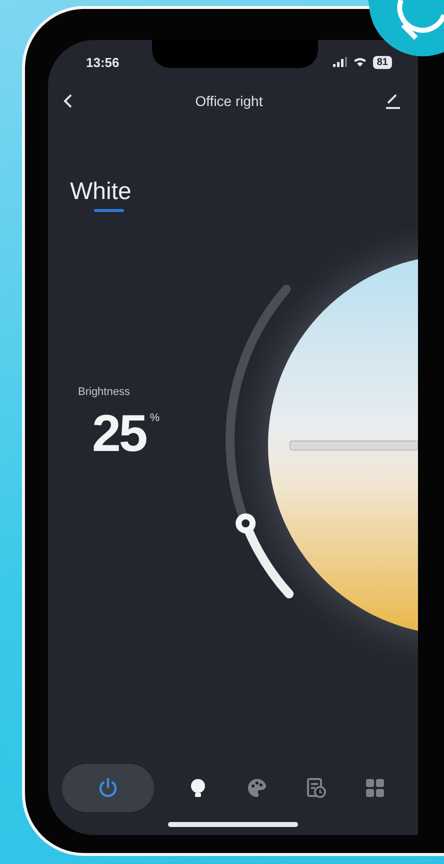 Image resolution: width=444 pixels, height=864 pixels. I want to click on power-icon, so click(108, 788).